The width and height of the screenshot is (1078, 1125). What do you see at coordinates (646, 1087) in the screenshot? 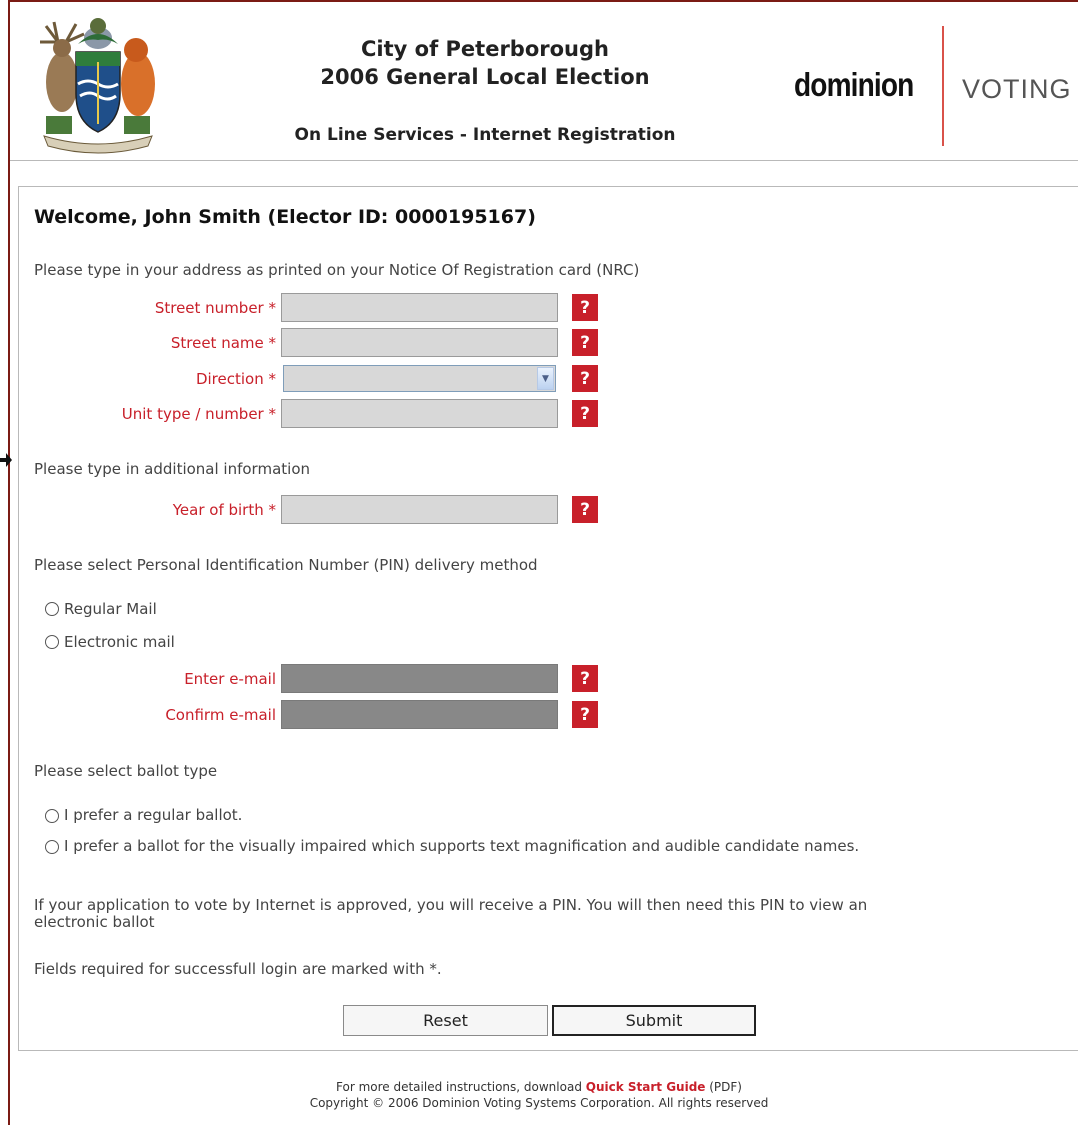
I see `quick-start-guide-link: Quick Start Guide` at bounding box center [646, 1087].